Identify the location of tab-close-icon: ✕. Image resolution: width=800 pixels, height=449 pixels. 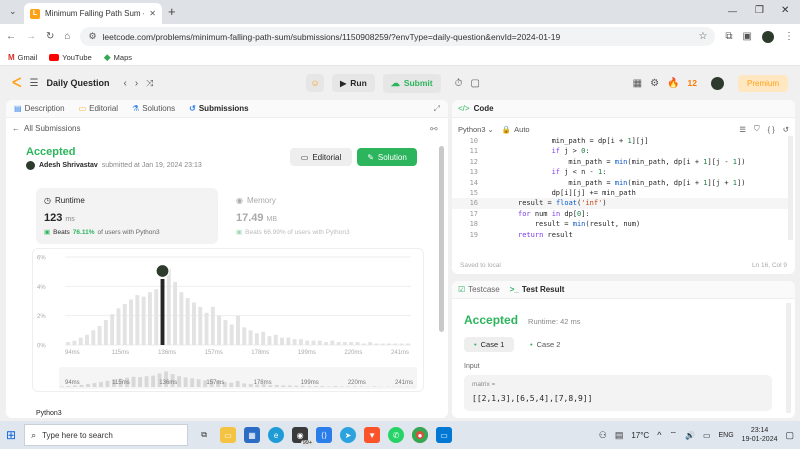
(152, 13).